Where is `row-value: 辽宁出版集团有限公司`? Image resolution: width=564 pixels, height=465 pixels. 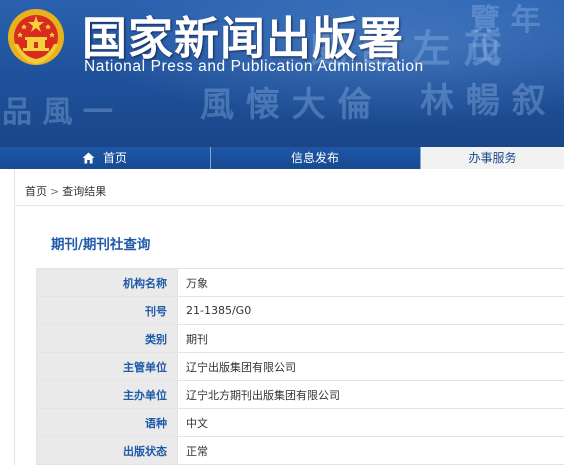 row-value: 辽宁出版集团有限公司 is located at coordinates (370, 366).